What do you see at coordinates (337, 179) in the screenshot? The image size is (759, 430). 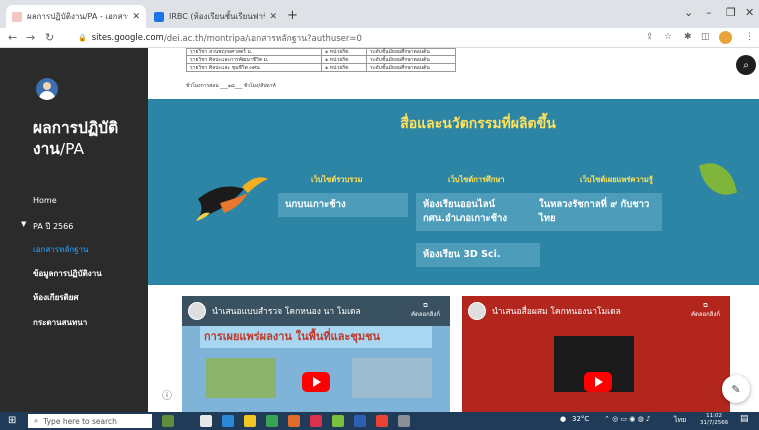 I see `col-head-collection: เว็บไซต์รวบรวม` at bounding box center [337, 179].